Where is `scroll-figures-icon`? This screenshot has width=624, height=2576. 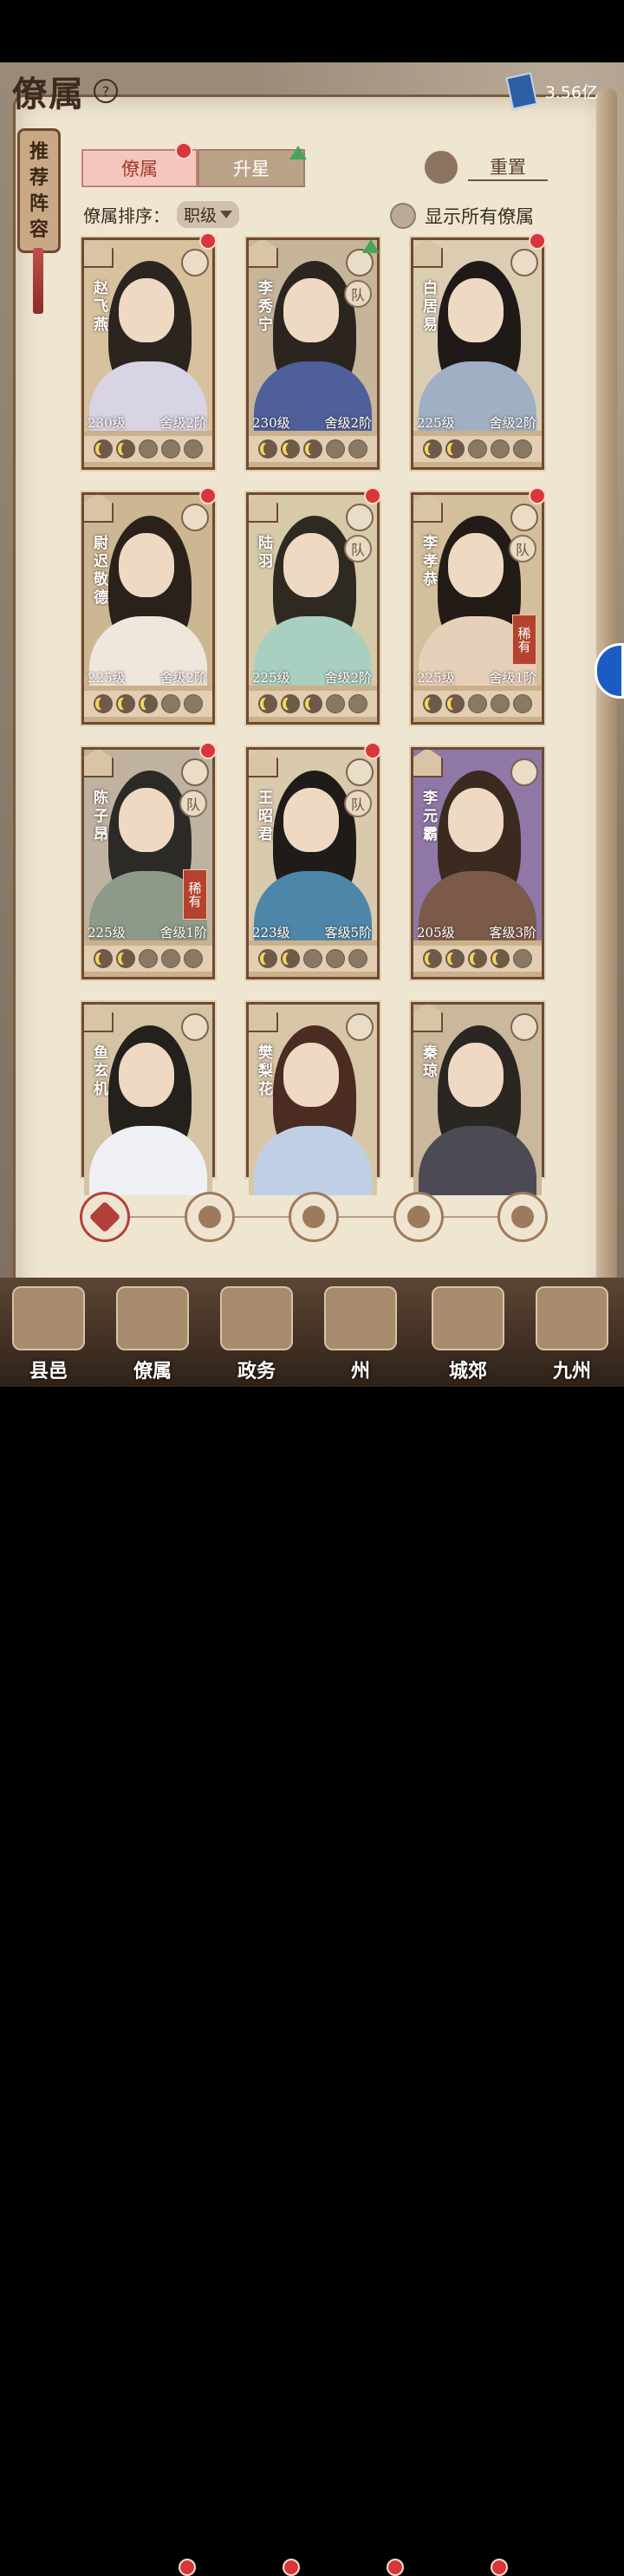 scroll-figures-icon is located at coordinates (152, 1318).